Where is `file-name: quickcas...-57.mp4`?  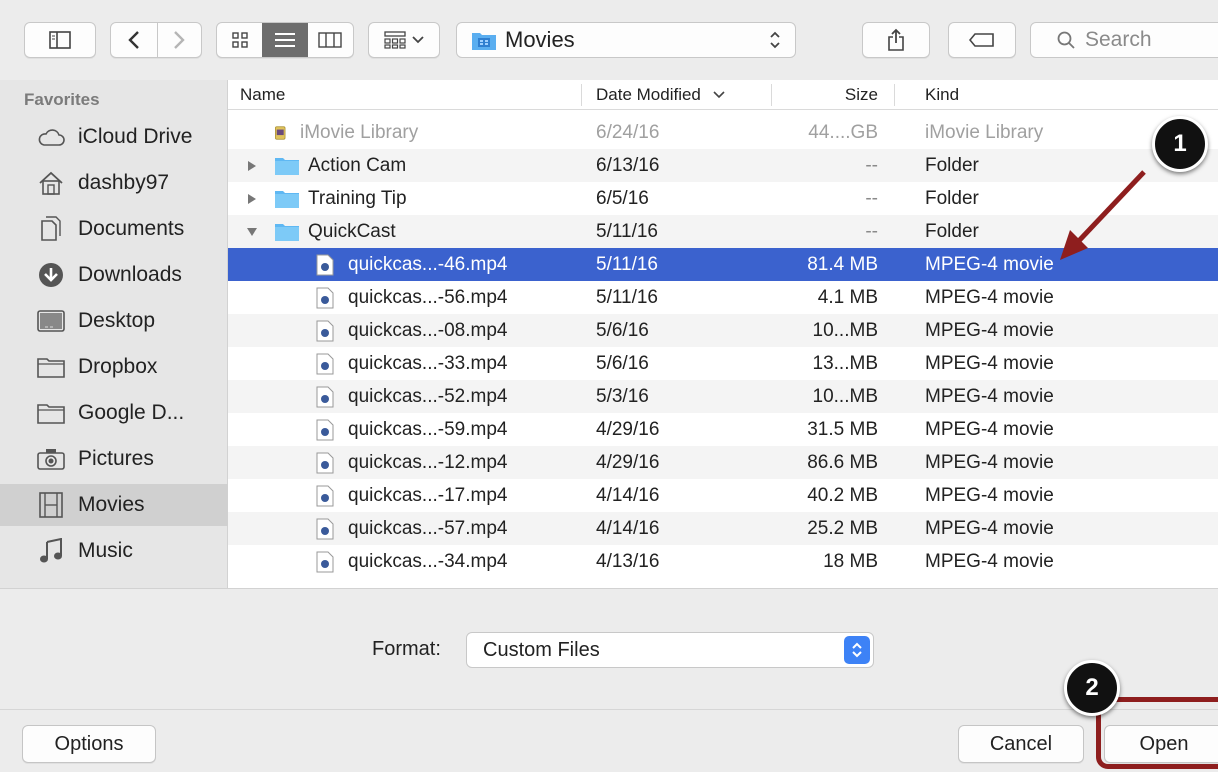
file-name: quickcas...-57.mp4 is located at coordinates (428, 528).